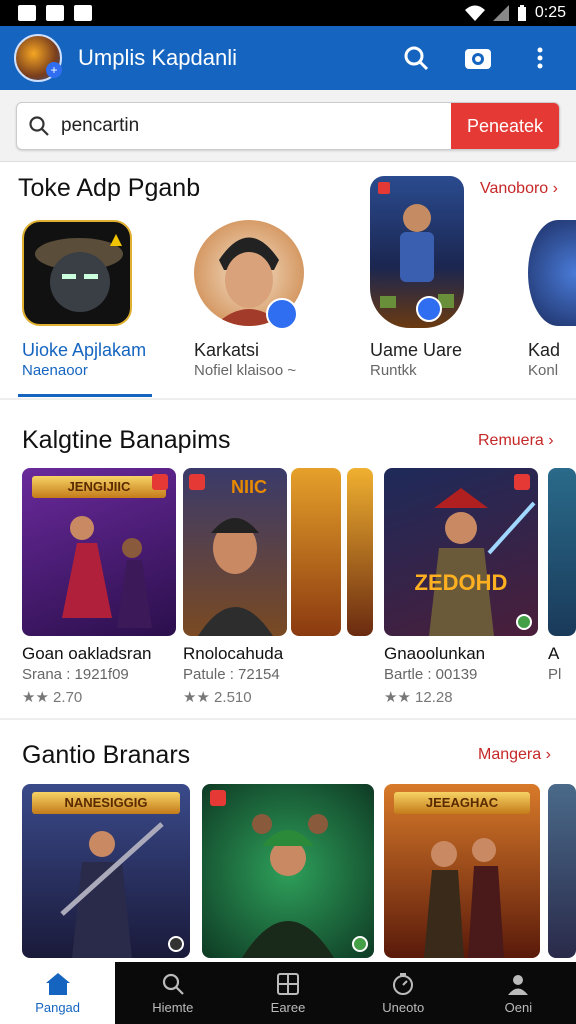  I want to click on game-meta: Bartle : 00139, so click(431, 674).